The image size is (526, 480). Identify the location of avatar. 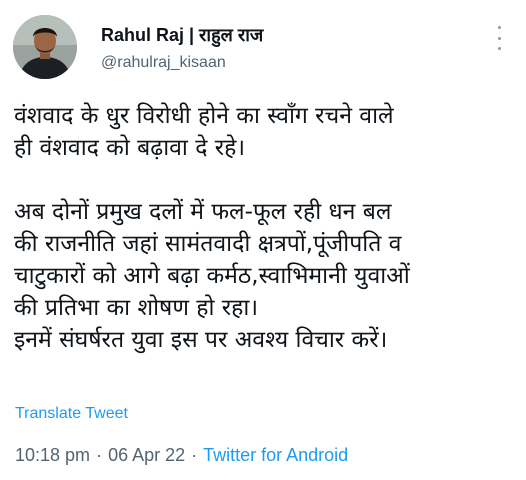
(45, 47).